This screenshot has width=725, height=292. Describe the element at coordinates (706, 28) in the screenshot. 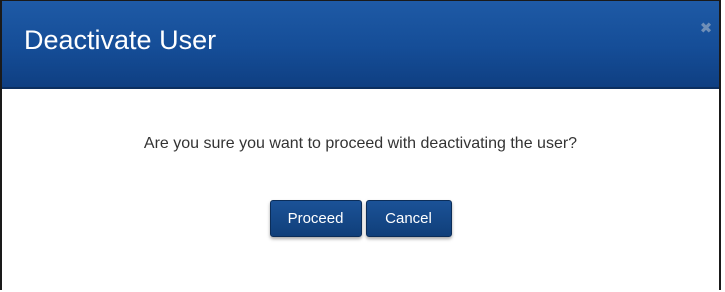

I see `close-icon: ✖` at that location.